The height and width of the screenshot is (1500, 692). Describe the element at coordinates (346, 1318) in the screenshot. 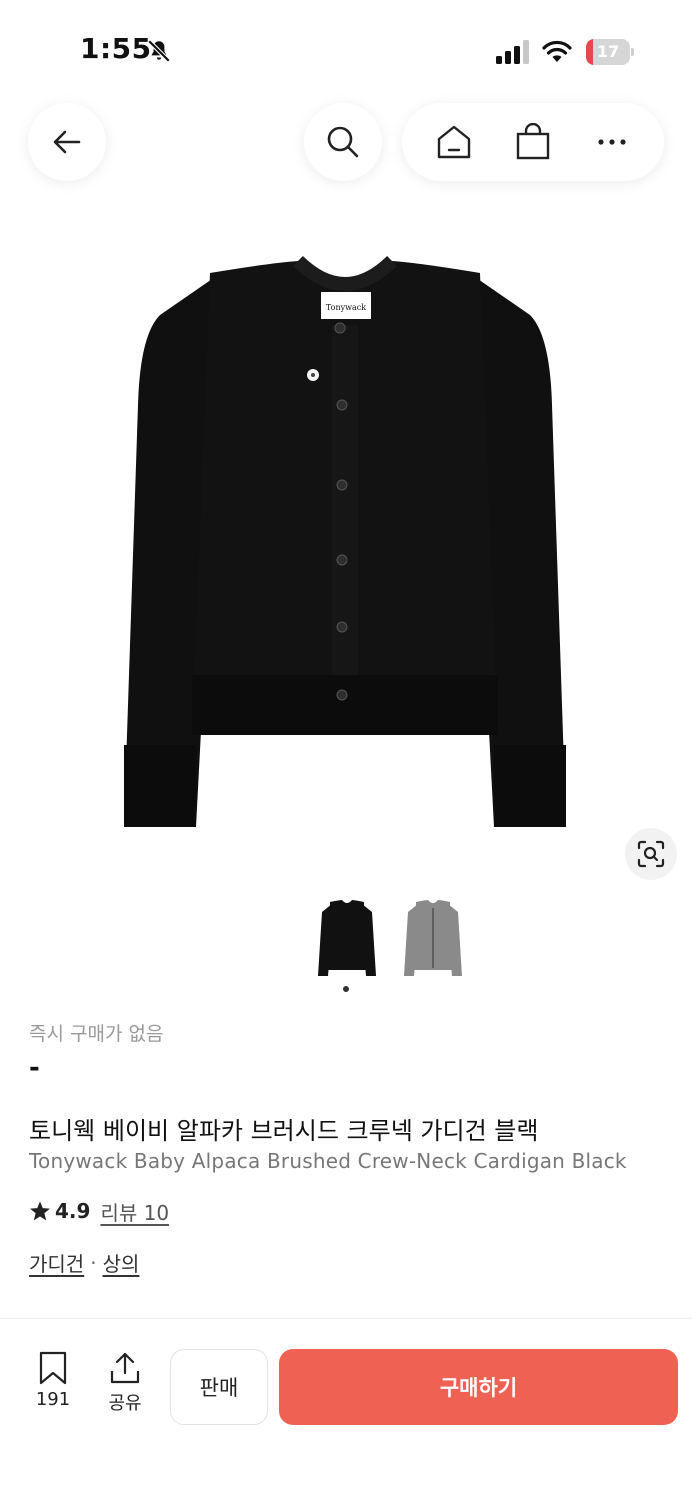

I see `divider` at that location.